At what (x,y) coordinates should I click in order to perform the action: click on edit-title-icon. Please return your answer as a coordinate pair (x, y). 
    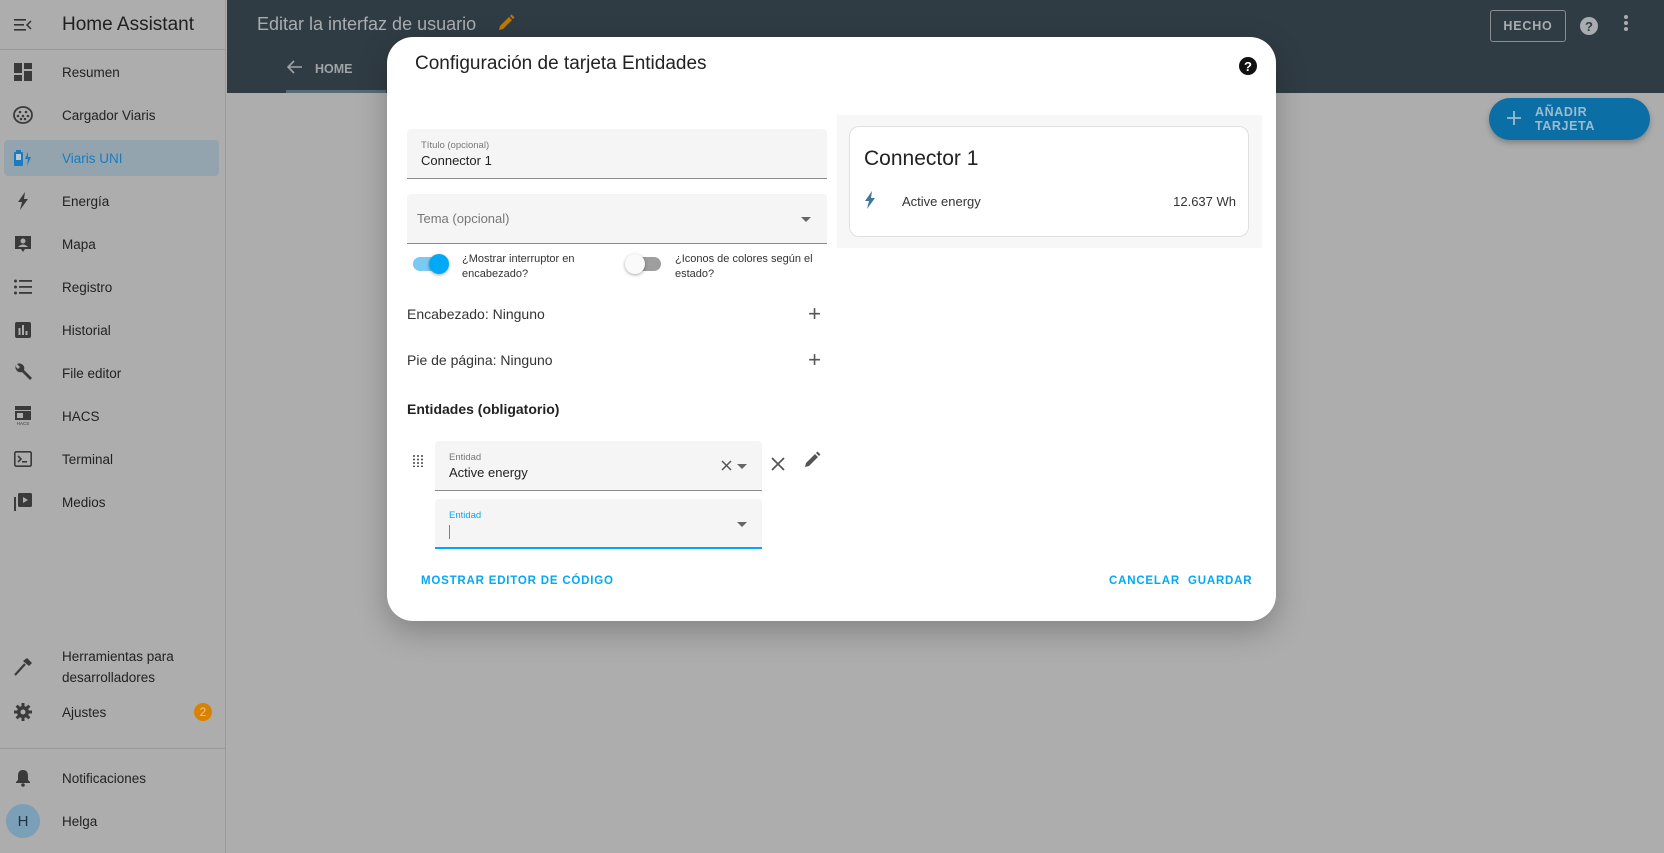
    Looking at the image, I should click on (506, 25).